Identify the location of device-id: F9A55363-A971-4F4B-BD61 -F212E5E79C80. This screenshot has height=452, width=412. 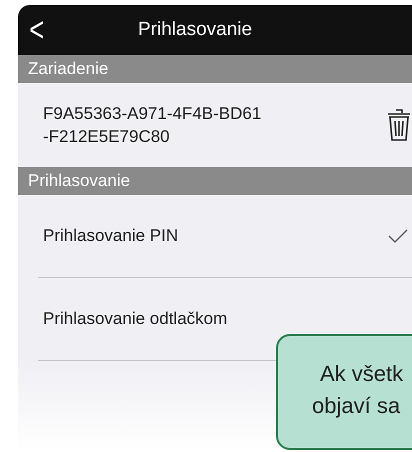
(152, 125).